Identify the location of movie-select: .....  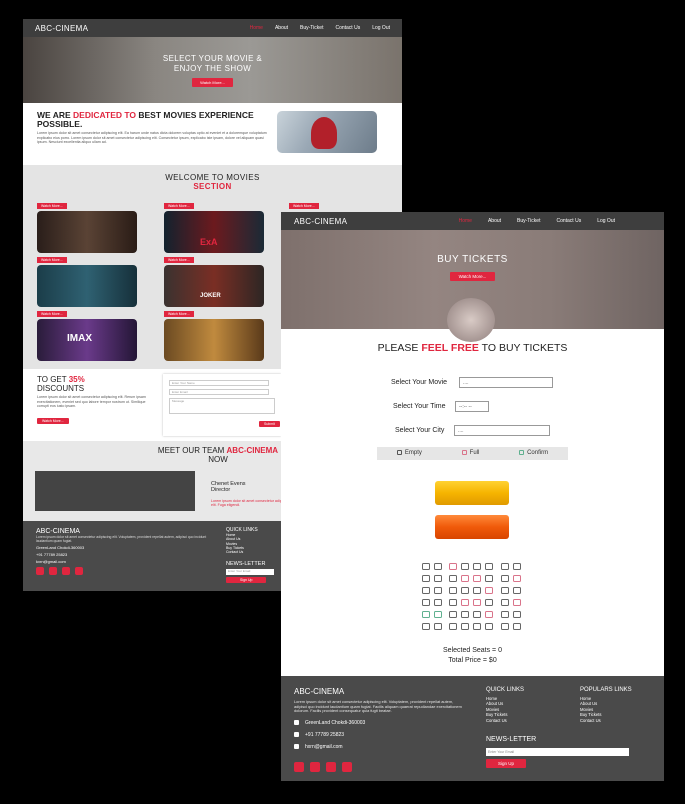
(506, 382).